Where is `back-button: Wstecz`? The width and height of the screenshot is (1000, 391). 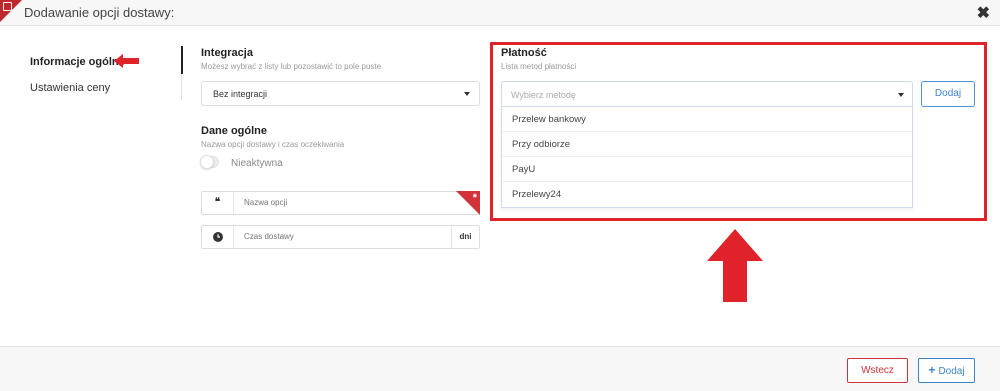
back-button: Wstecz is located at coordinates (877, 370).